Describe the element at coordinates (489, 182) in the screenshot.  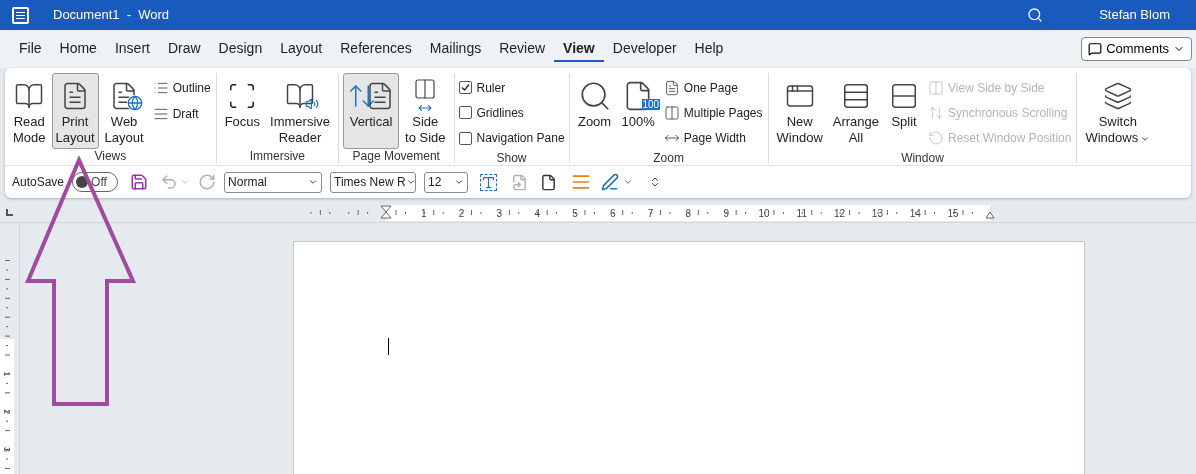
I see `text-box-icon` at that location.